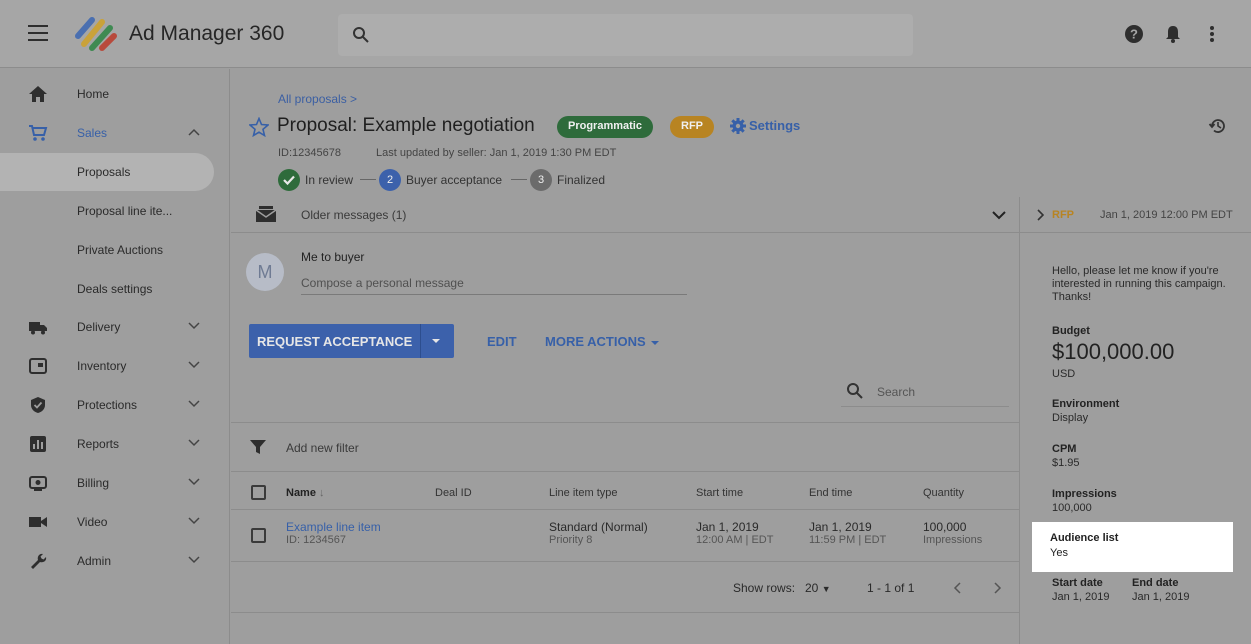 The width and height of the screenshot is (1251, 644). Describe the element at coordinates (38, 133) in the screenshot. I see `cart-icon` at that location.